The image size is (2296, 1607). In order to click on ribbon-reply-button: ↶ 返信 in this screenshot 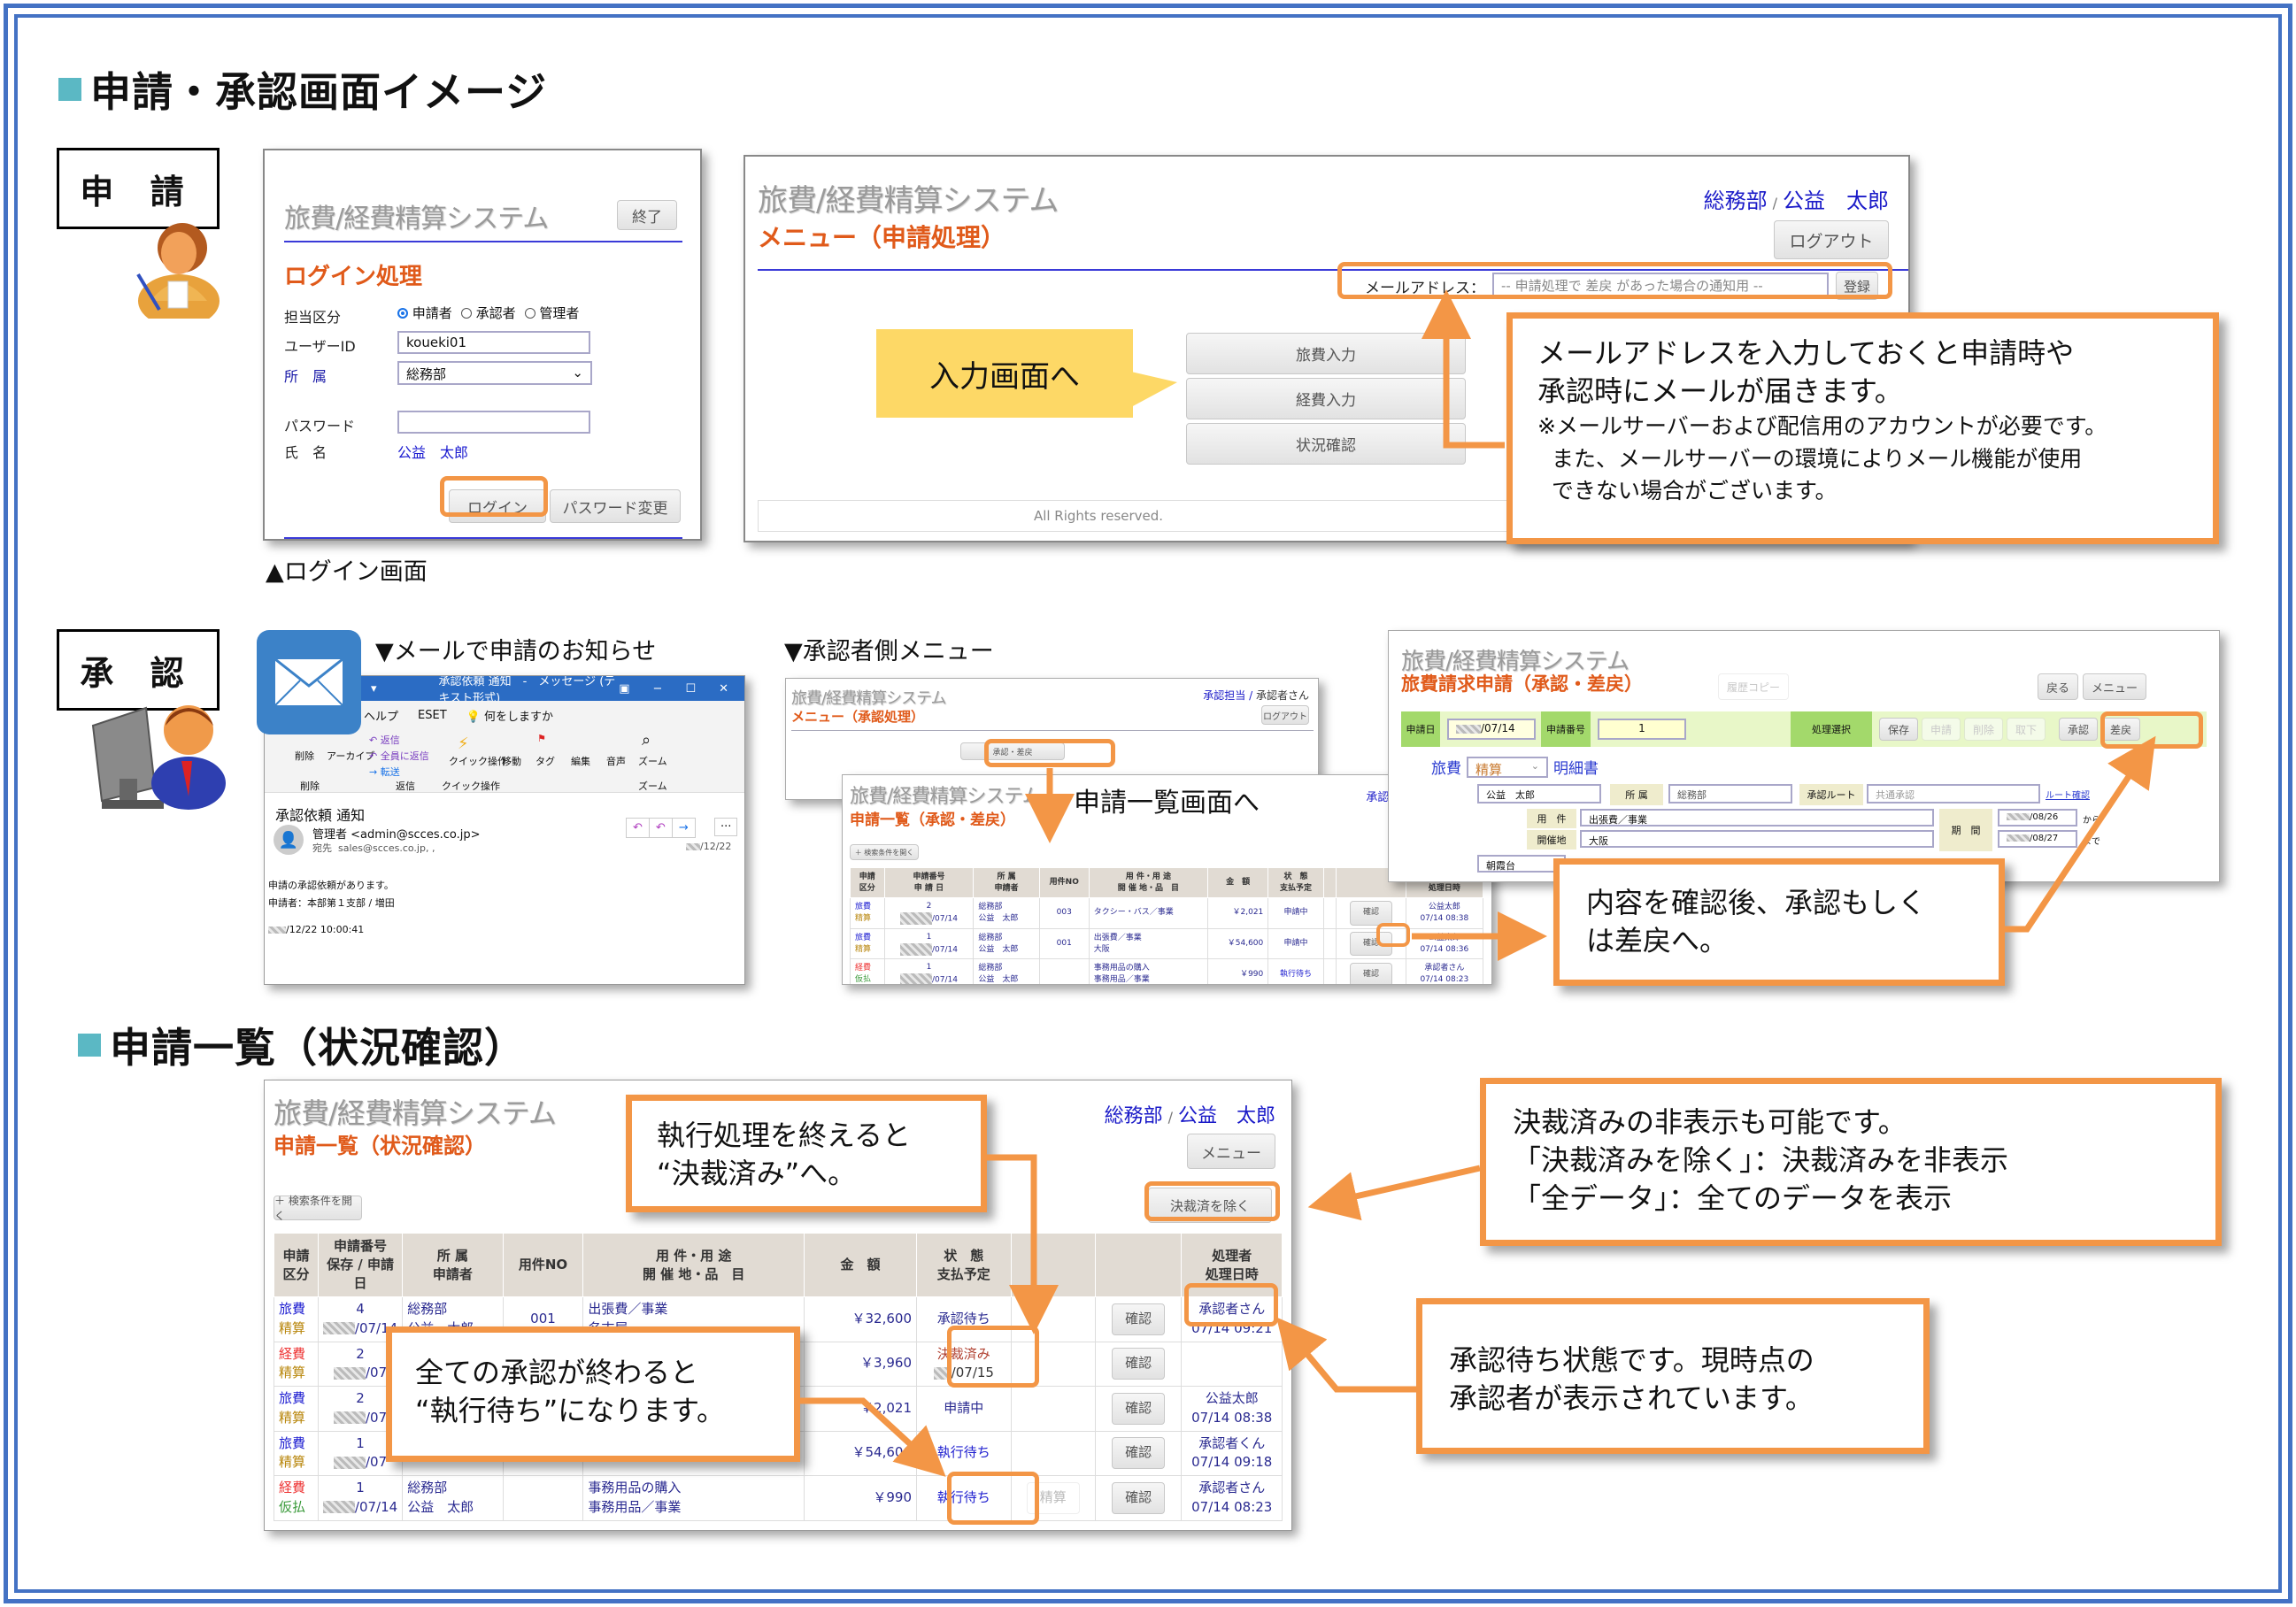, I will do `click(384, 740)`.